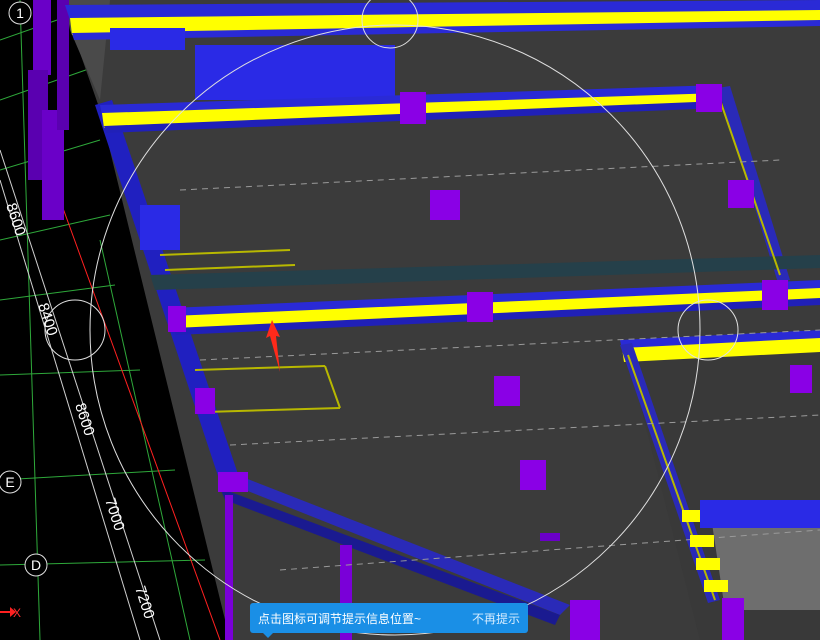 The height and width of the screenshot is (640, 820). I want to click on svg-text: E, so click(9, 482).